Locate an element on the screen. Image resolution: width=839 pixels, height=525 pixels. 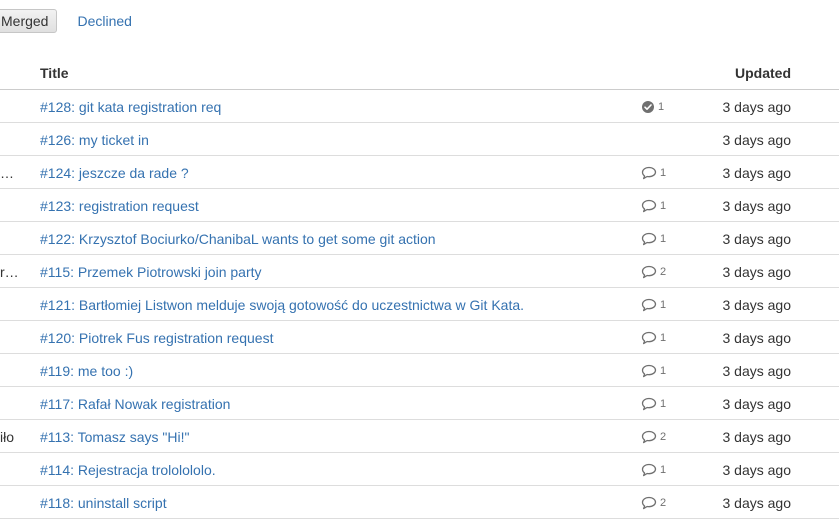
row-title: #123: registration request is located at coordinates (119, 206).